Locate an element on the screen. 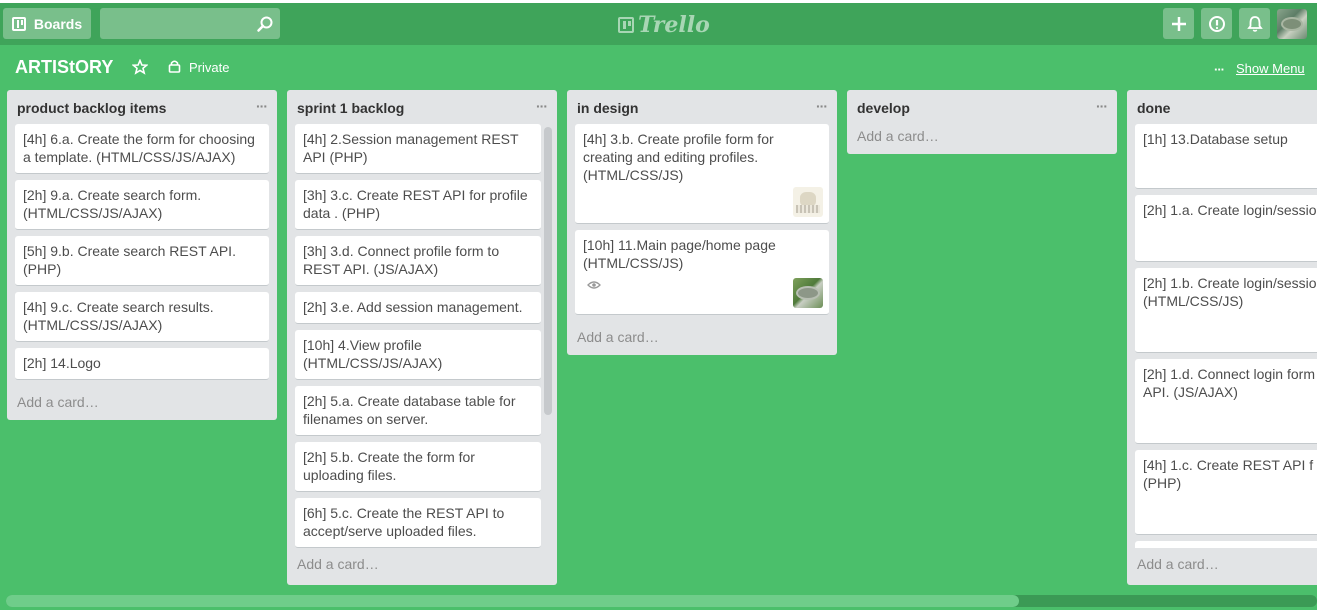 This screenshot has height=614, width=1324. list-scrollbar is located at coordinates (548, 271).